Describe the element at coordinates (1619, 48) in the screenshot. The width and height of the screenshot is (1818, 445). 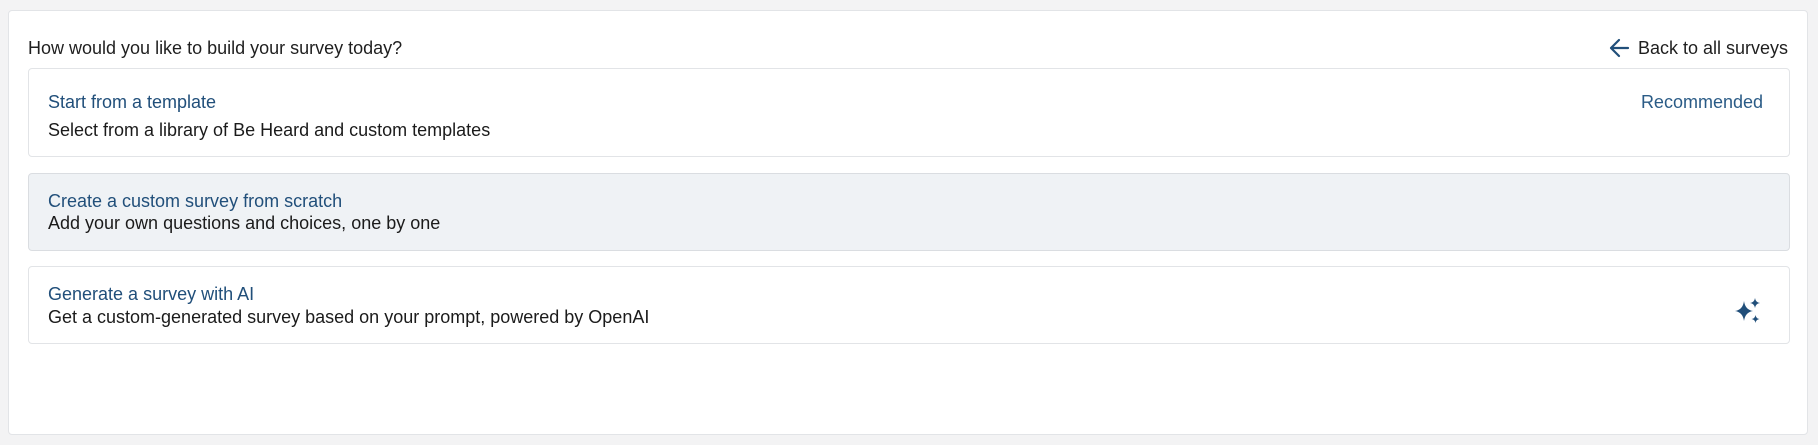
I see `arrow-left-icon` at that location.